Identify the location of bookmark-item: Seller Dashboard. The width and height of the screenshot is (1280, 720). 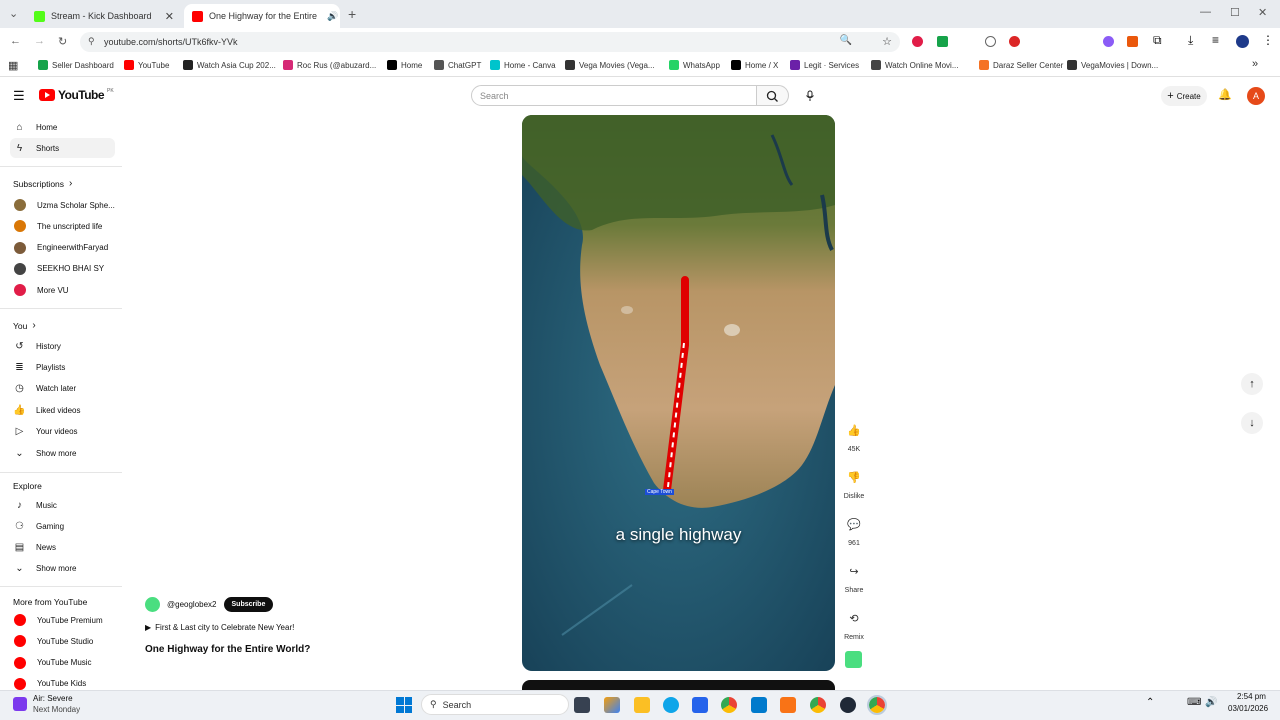
(76, 65).